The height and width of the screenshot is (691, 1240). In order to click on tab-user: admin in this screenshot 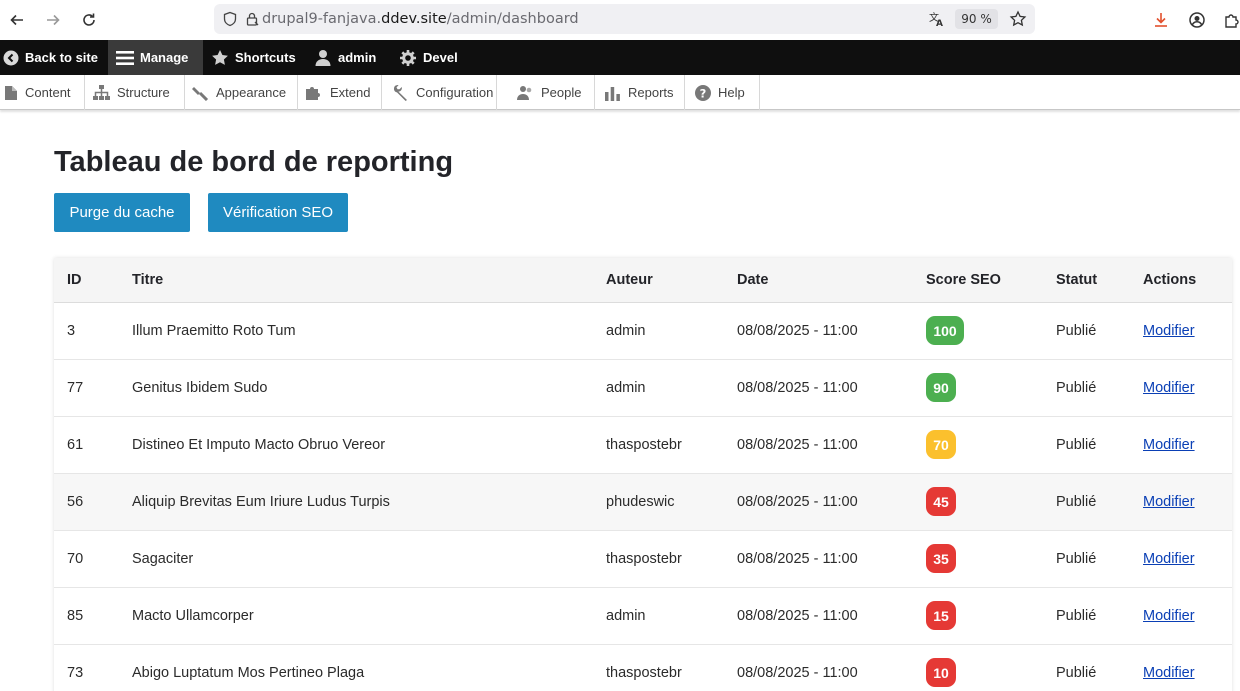, I will do `click(345, 57)`.